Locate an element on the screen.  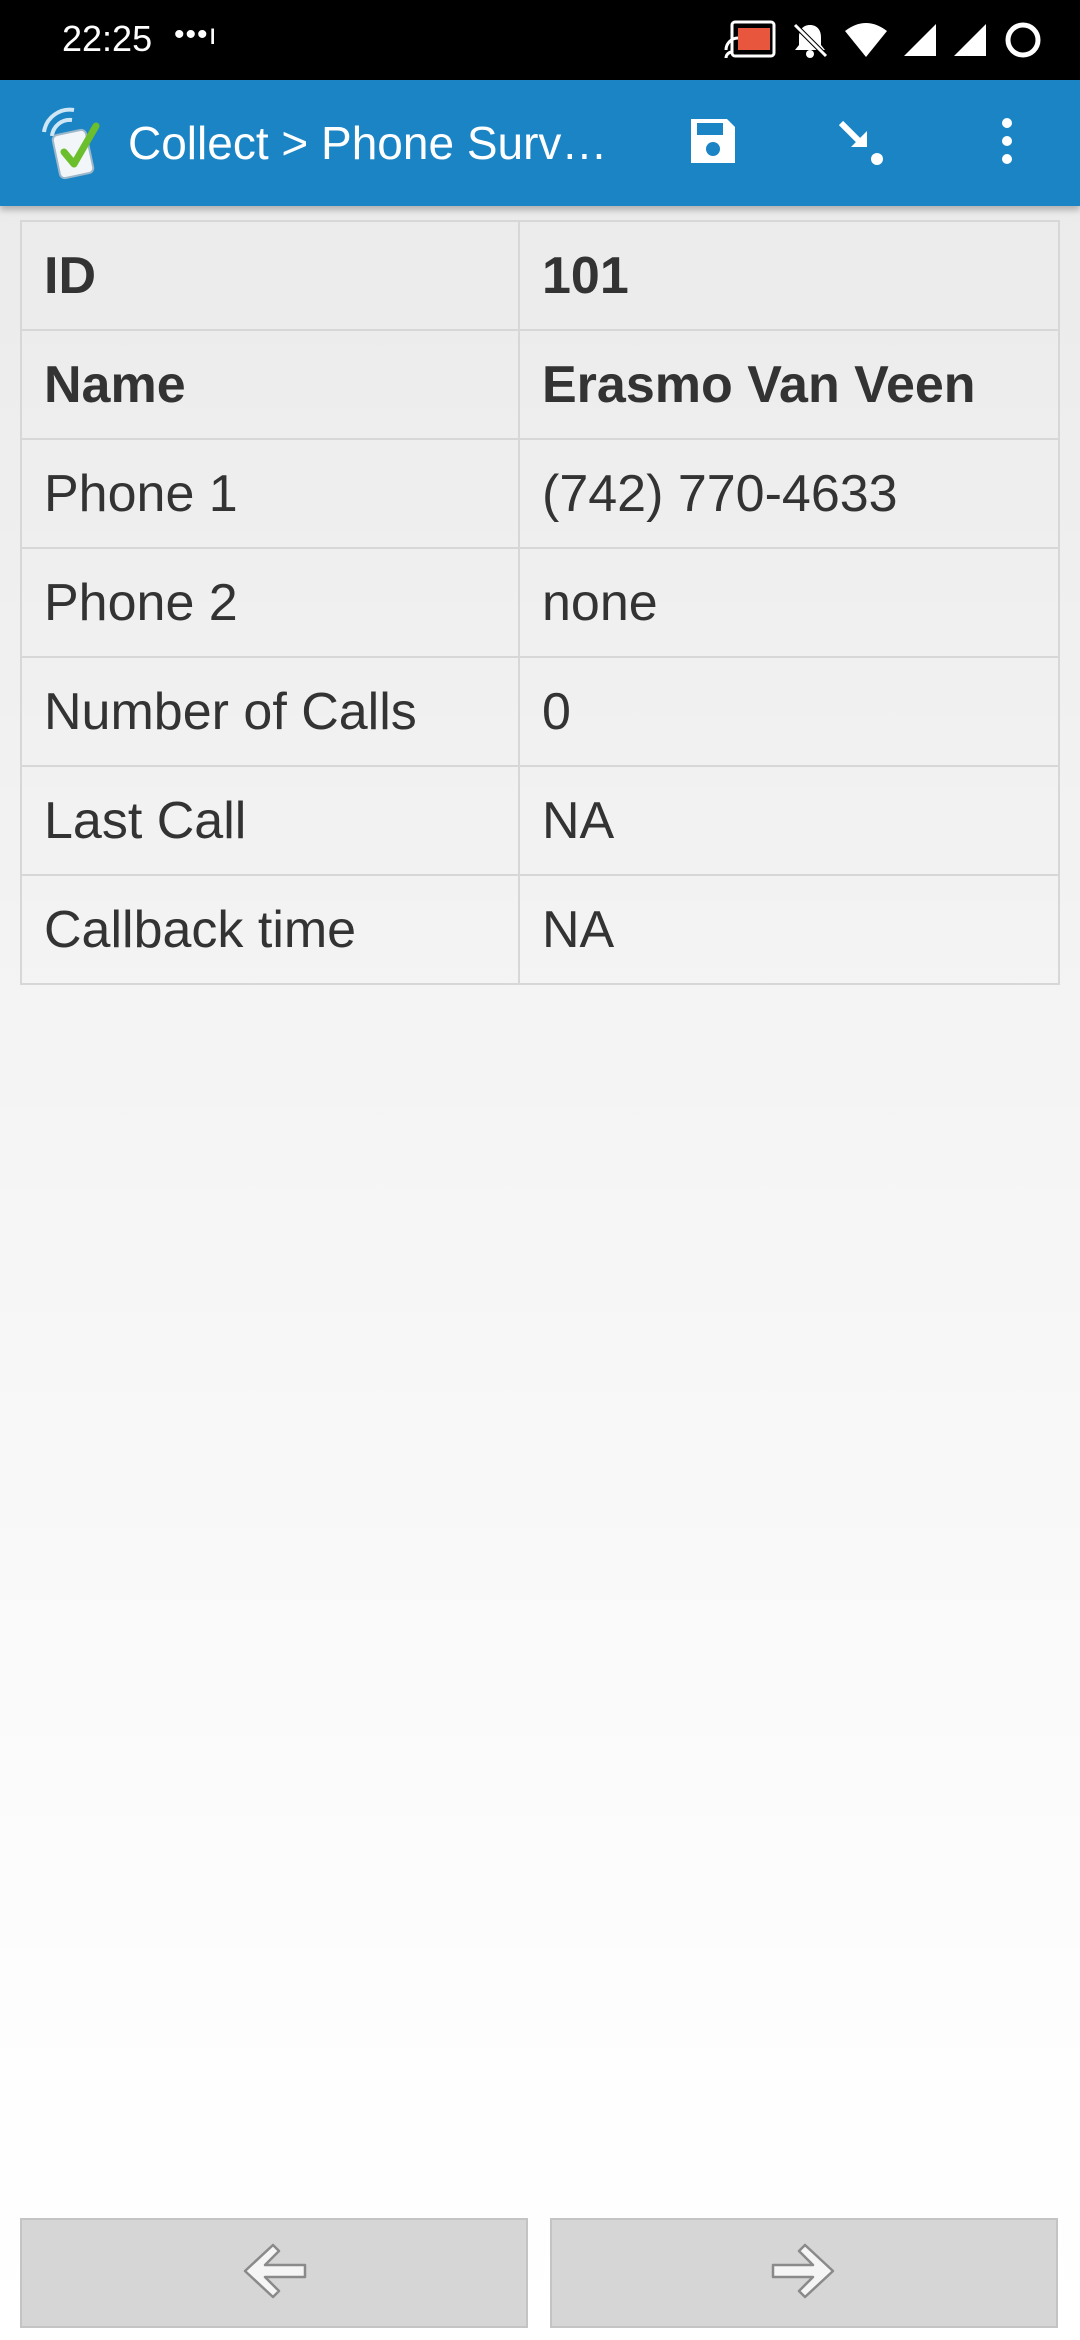
row-value: 0 is located at coordinates (789, 711).